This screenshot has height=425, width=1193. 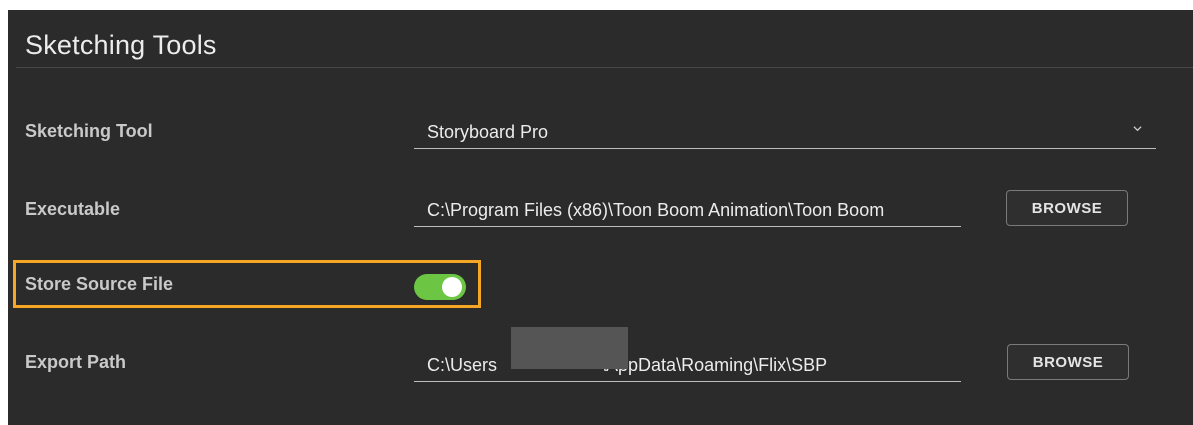 I want to click on export-path-field: C:\Users \AppData\Roaming\Flix\SBP, so click(x=687, y=354).